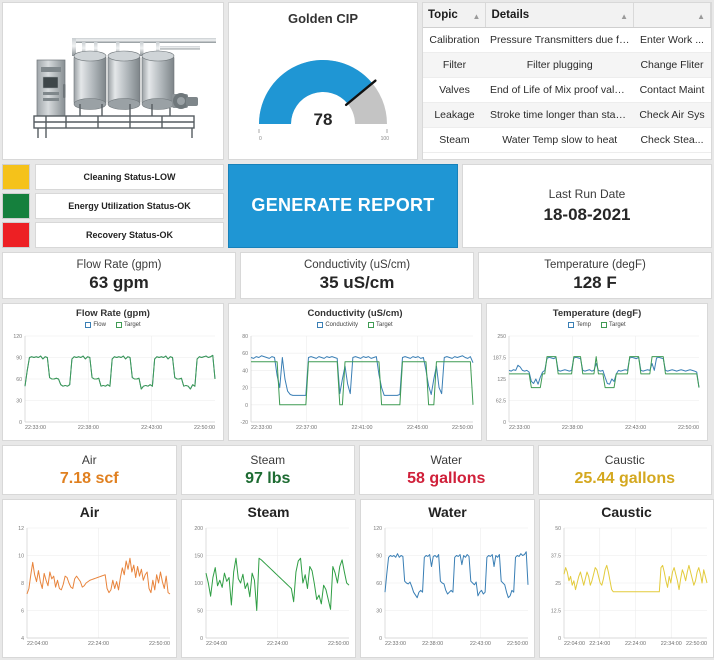 Image resolution: width=714 pixels, height=660 pixels. What do you see at coordinates (113, 325) in the screenshot?
I see `chart-legend: Flow Target` at bounding box center [113, 325].